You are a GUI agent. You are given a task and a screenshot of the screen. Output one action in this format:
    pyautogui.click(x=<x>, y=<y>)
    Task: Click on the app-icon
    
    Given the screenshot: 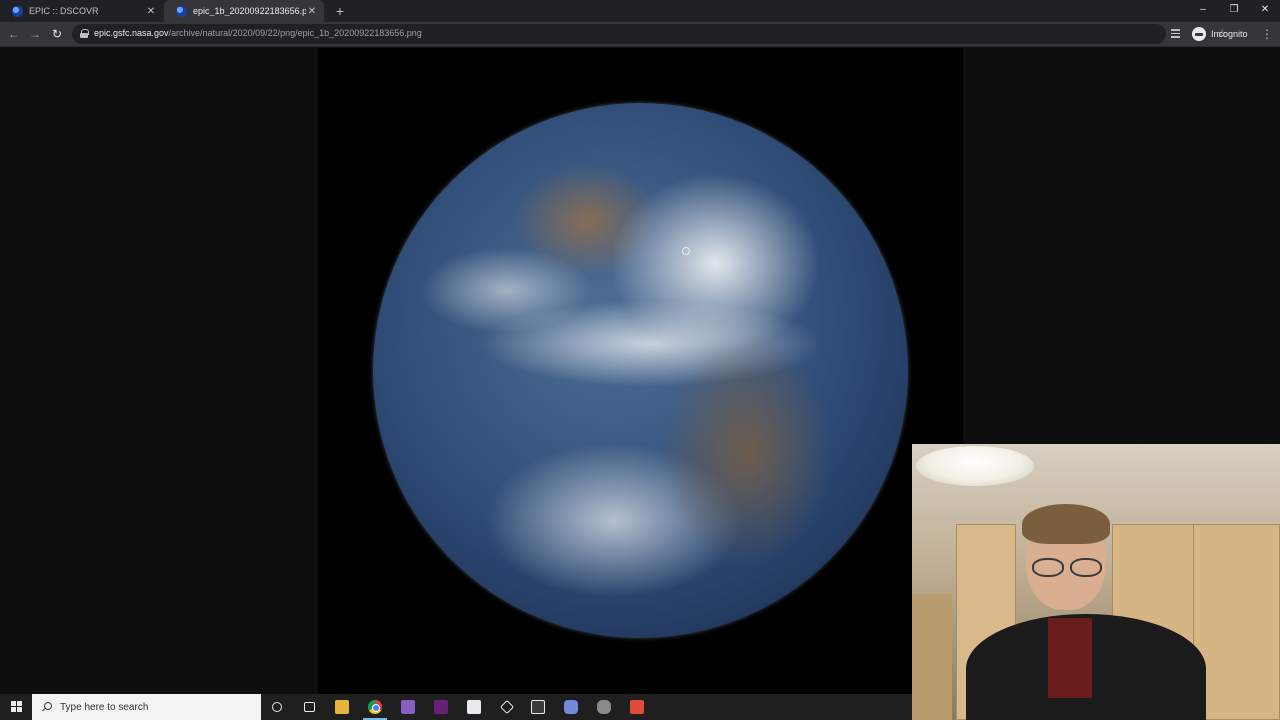 What is the action you would take?
    pyautogui.click(x=637, y=707)
    